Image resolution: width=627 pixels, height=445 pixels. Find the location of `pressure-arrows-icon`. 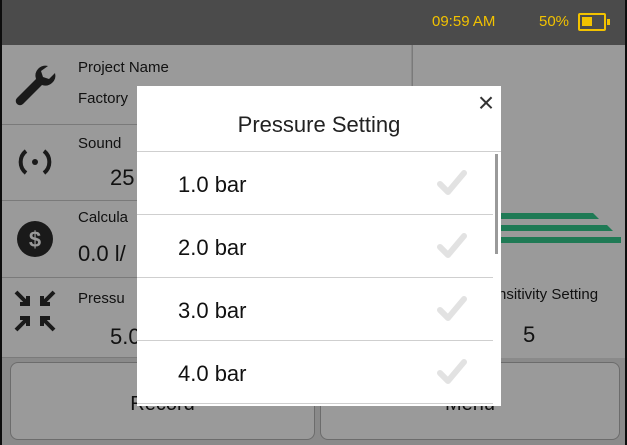

pressure-arrows-icon is located at coordinates (35, 311).